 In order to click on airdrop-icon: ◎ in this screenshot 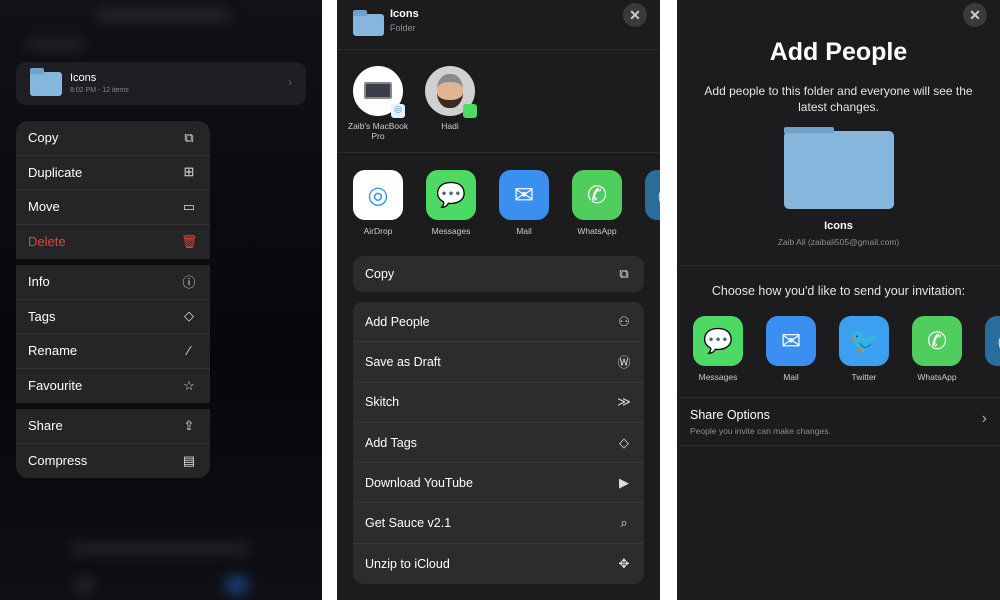, I will do `click(378, 195)`.